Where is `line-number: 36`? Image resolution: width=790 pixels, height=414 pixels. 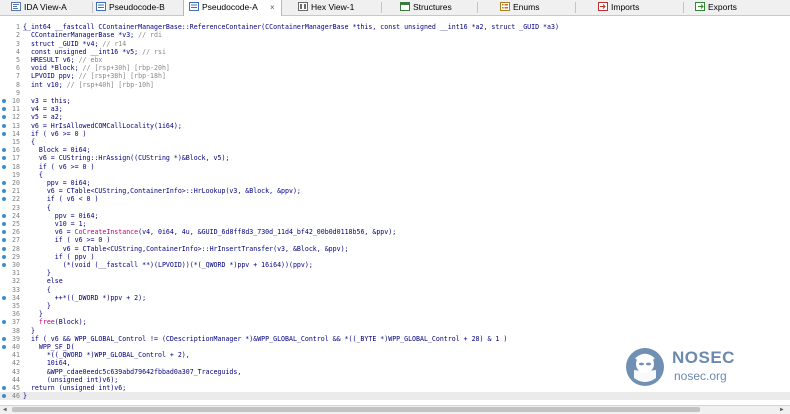
line-number: 36 is located at coordinates (16, 314).